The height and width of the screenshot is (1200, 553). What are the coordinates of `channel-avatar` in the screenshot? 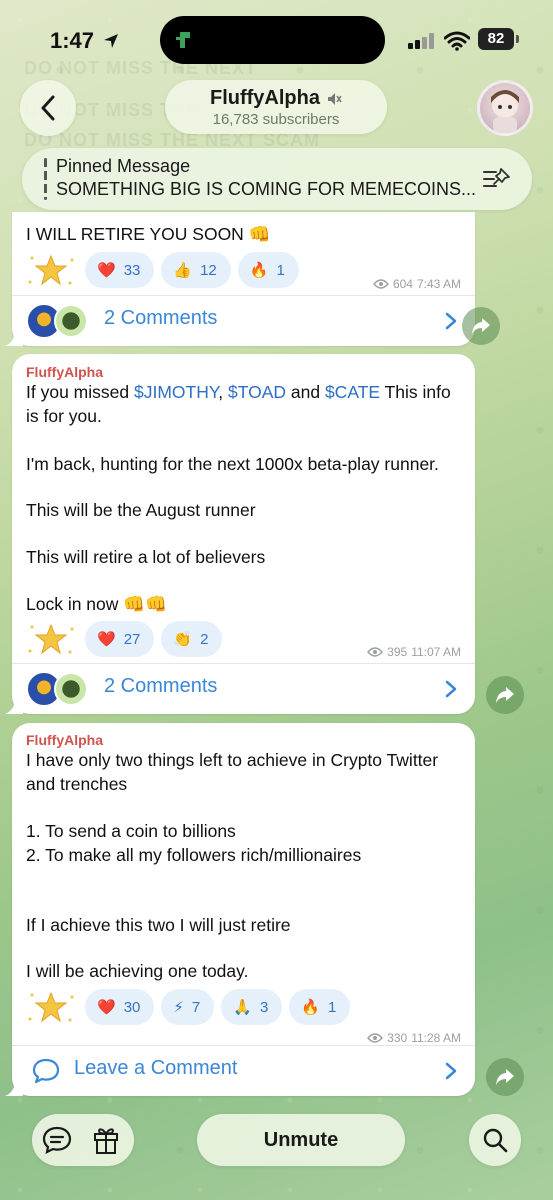 It's located at (505, 108).